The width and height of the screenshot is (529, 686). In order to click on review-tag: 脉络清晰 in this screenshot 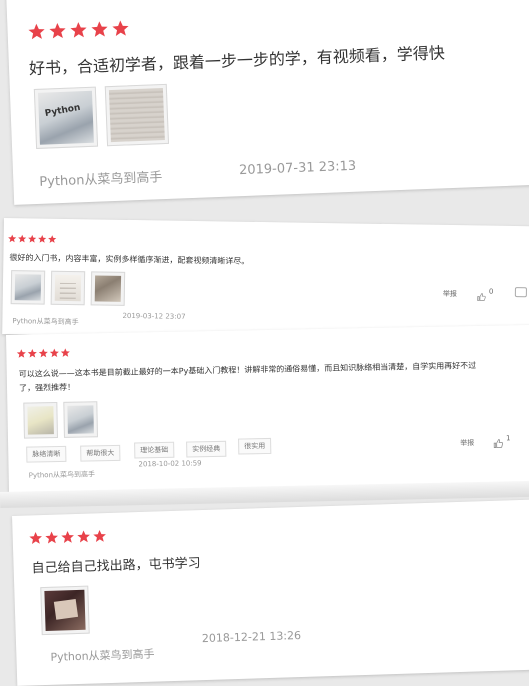, I will do `click(46, 454)`.